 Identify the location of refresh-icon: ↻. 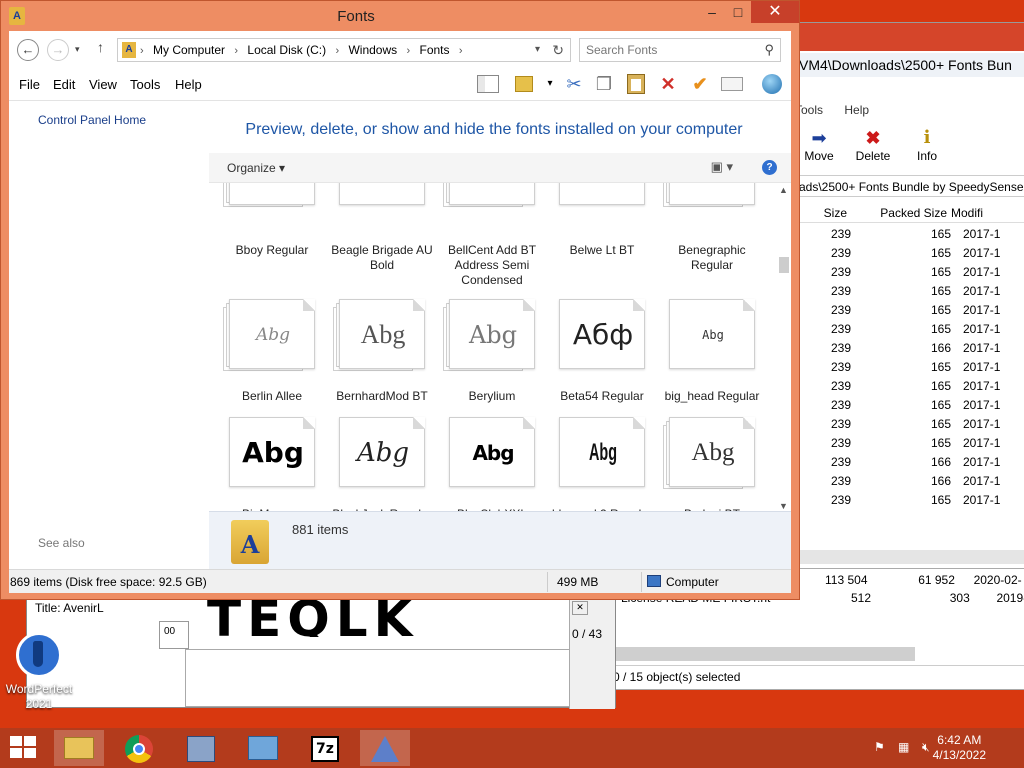
(558, 50).